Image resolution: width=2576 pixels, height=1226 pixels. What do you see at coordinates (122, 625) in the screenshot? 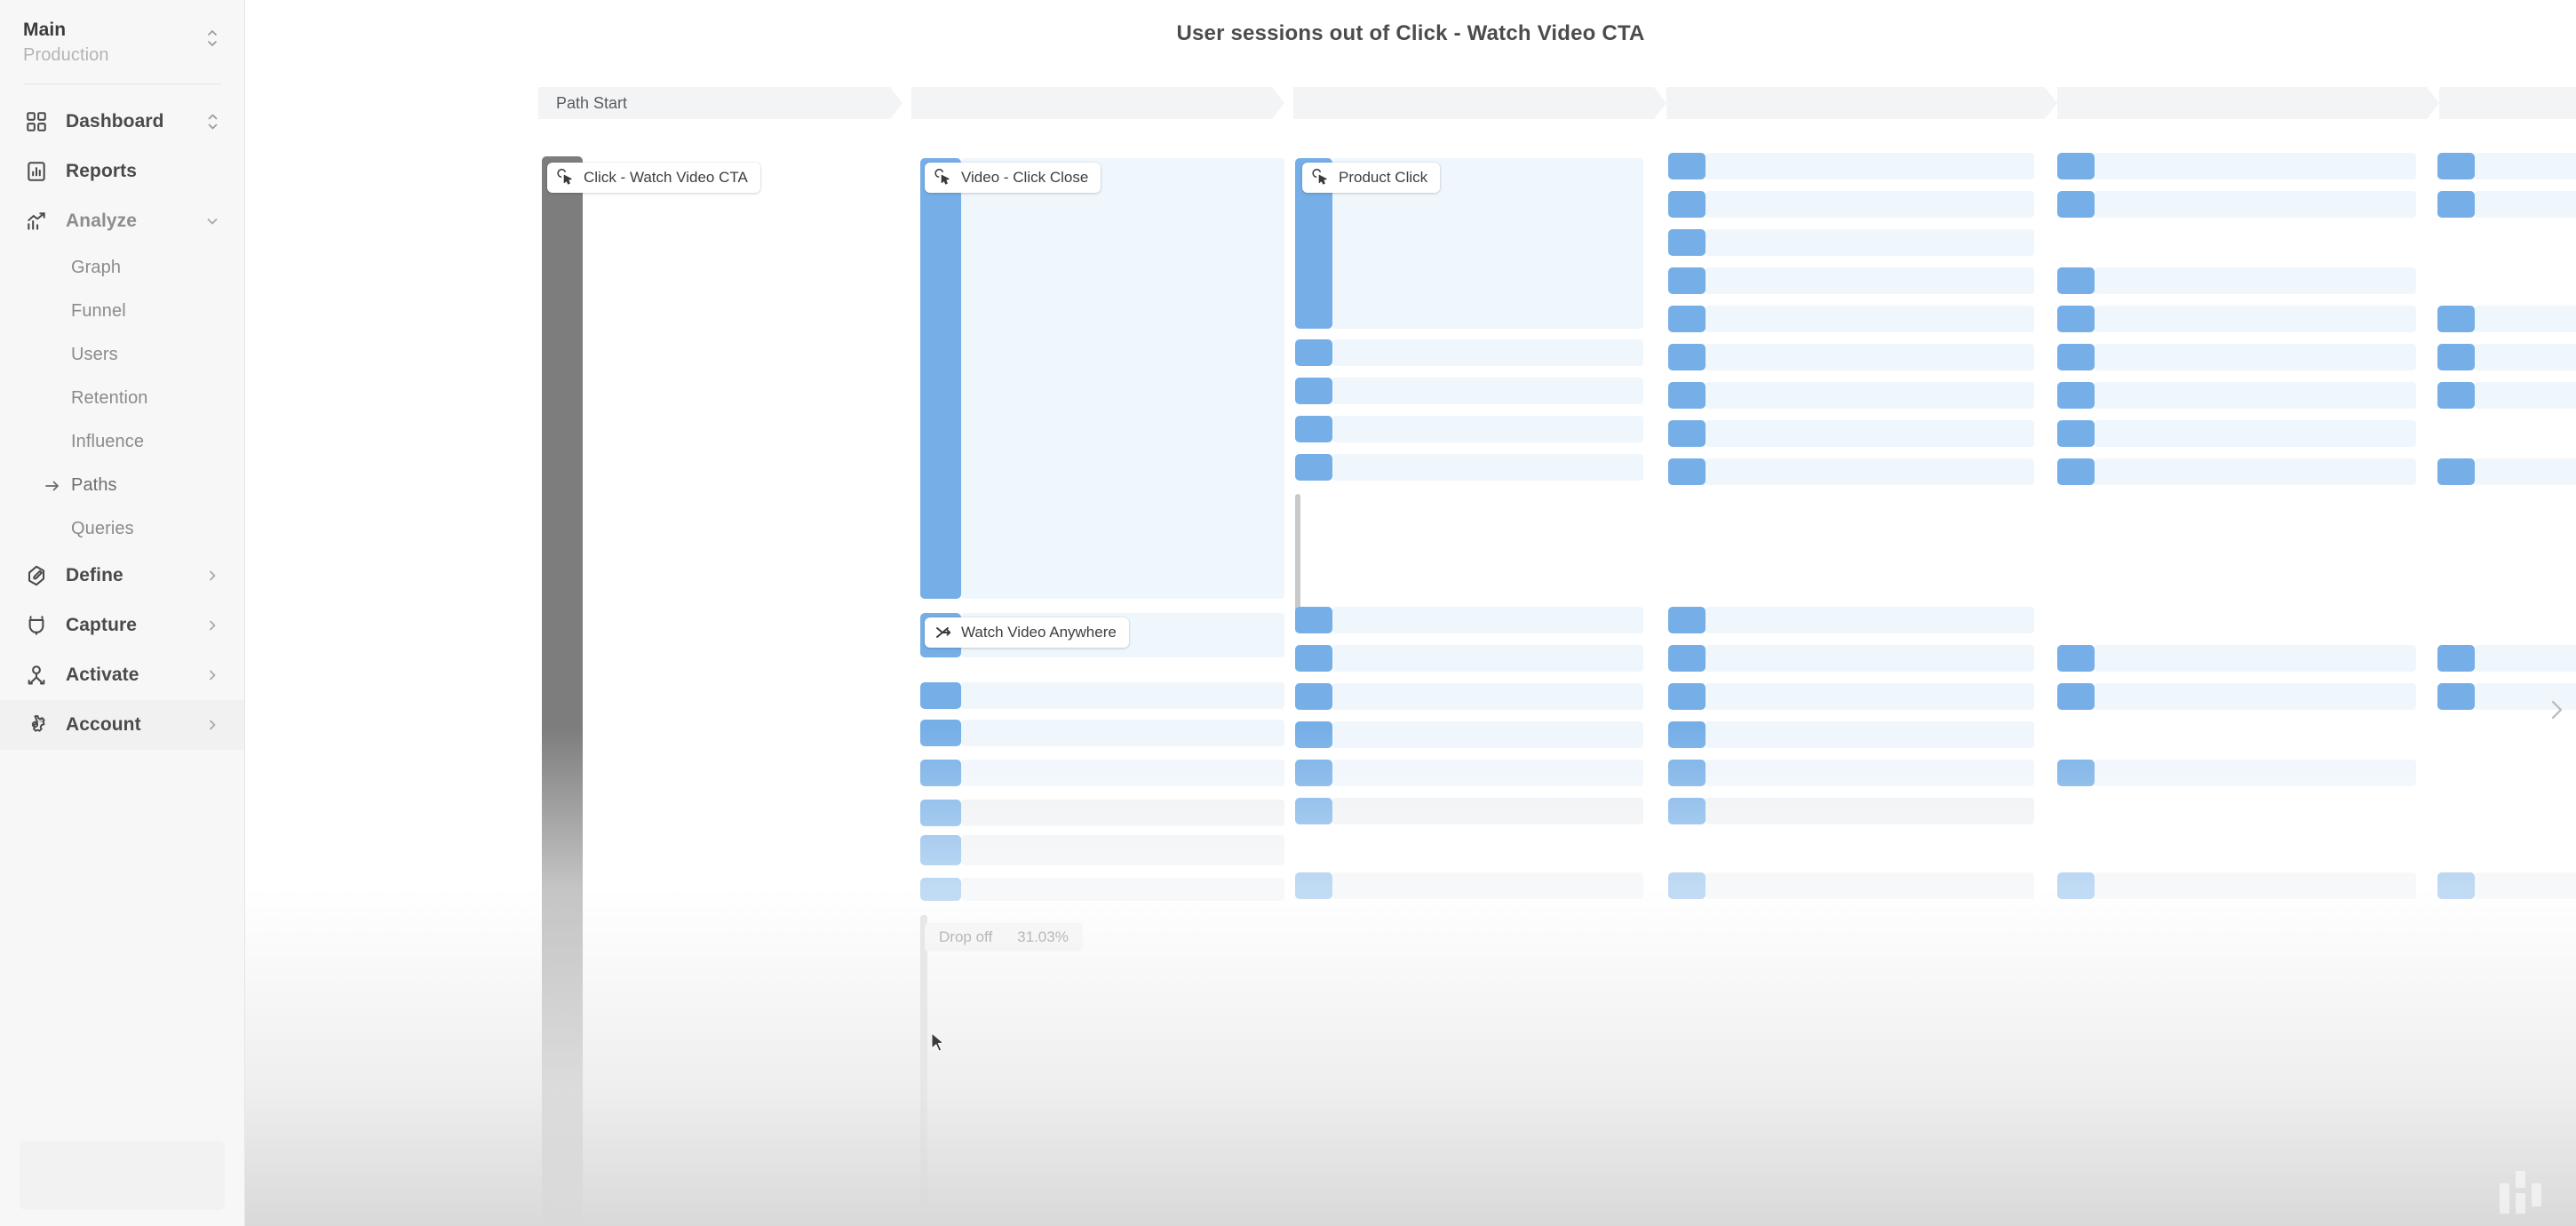
I see `sidebar-item-capture: Capture` at bounding box center [122, 625].